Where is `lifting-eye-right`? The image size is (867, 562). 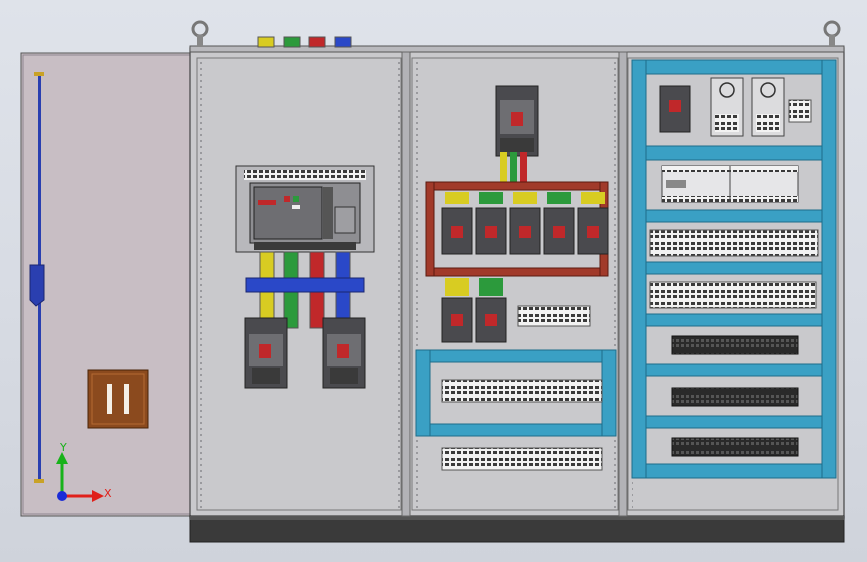
lifting-eye-right is located at coordinates (832, 33).